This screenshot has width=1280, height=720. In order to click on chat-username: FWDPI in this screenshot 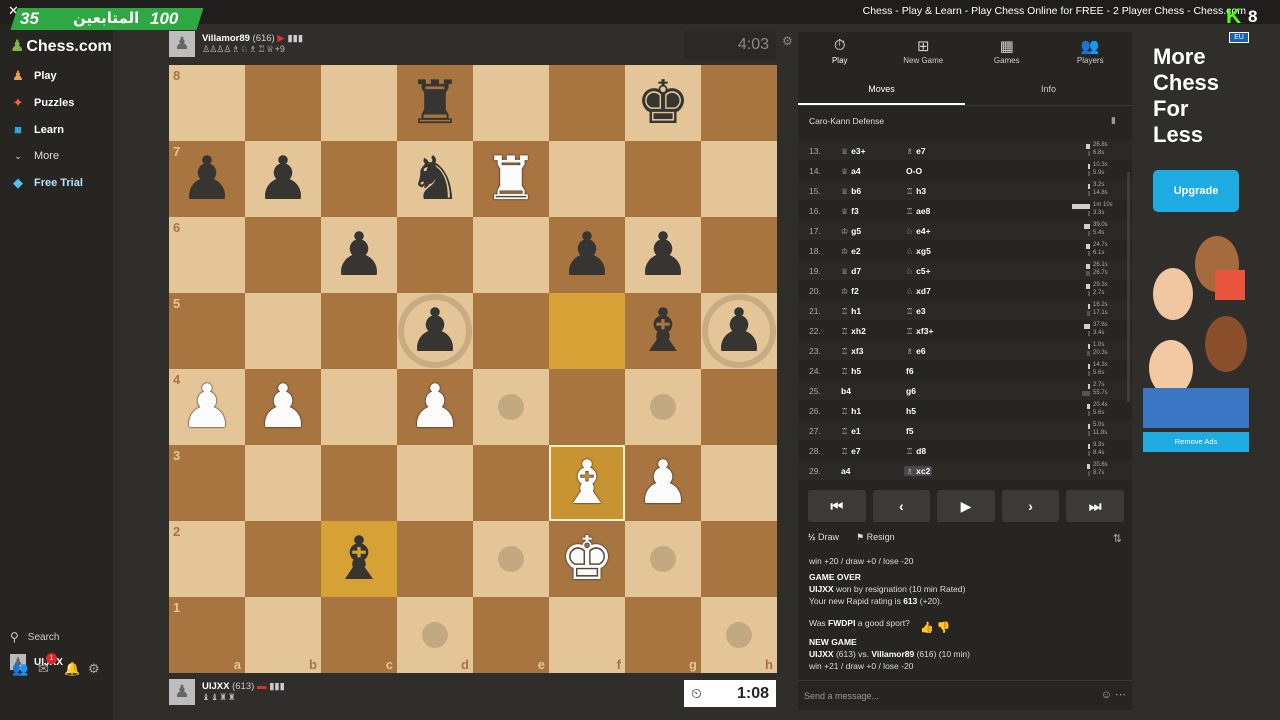, I will do `click(841, 623)`.